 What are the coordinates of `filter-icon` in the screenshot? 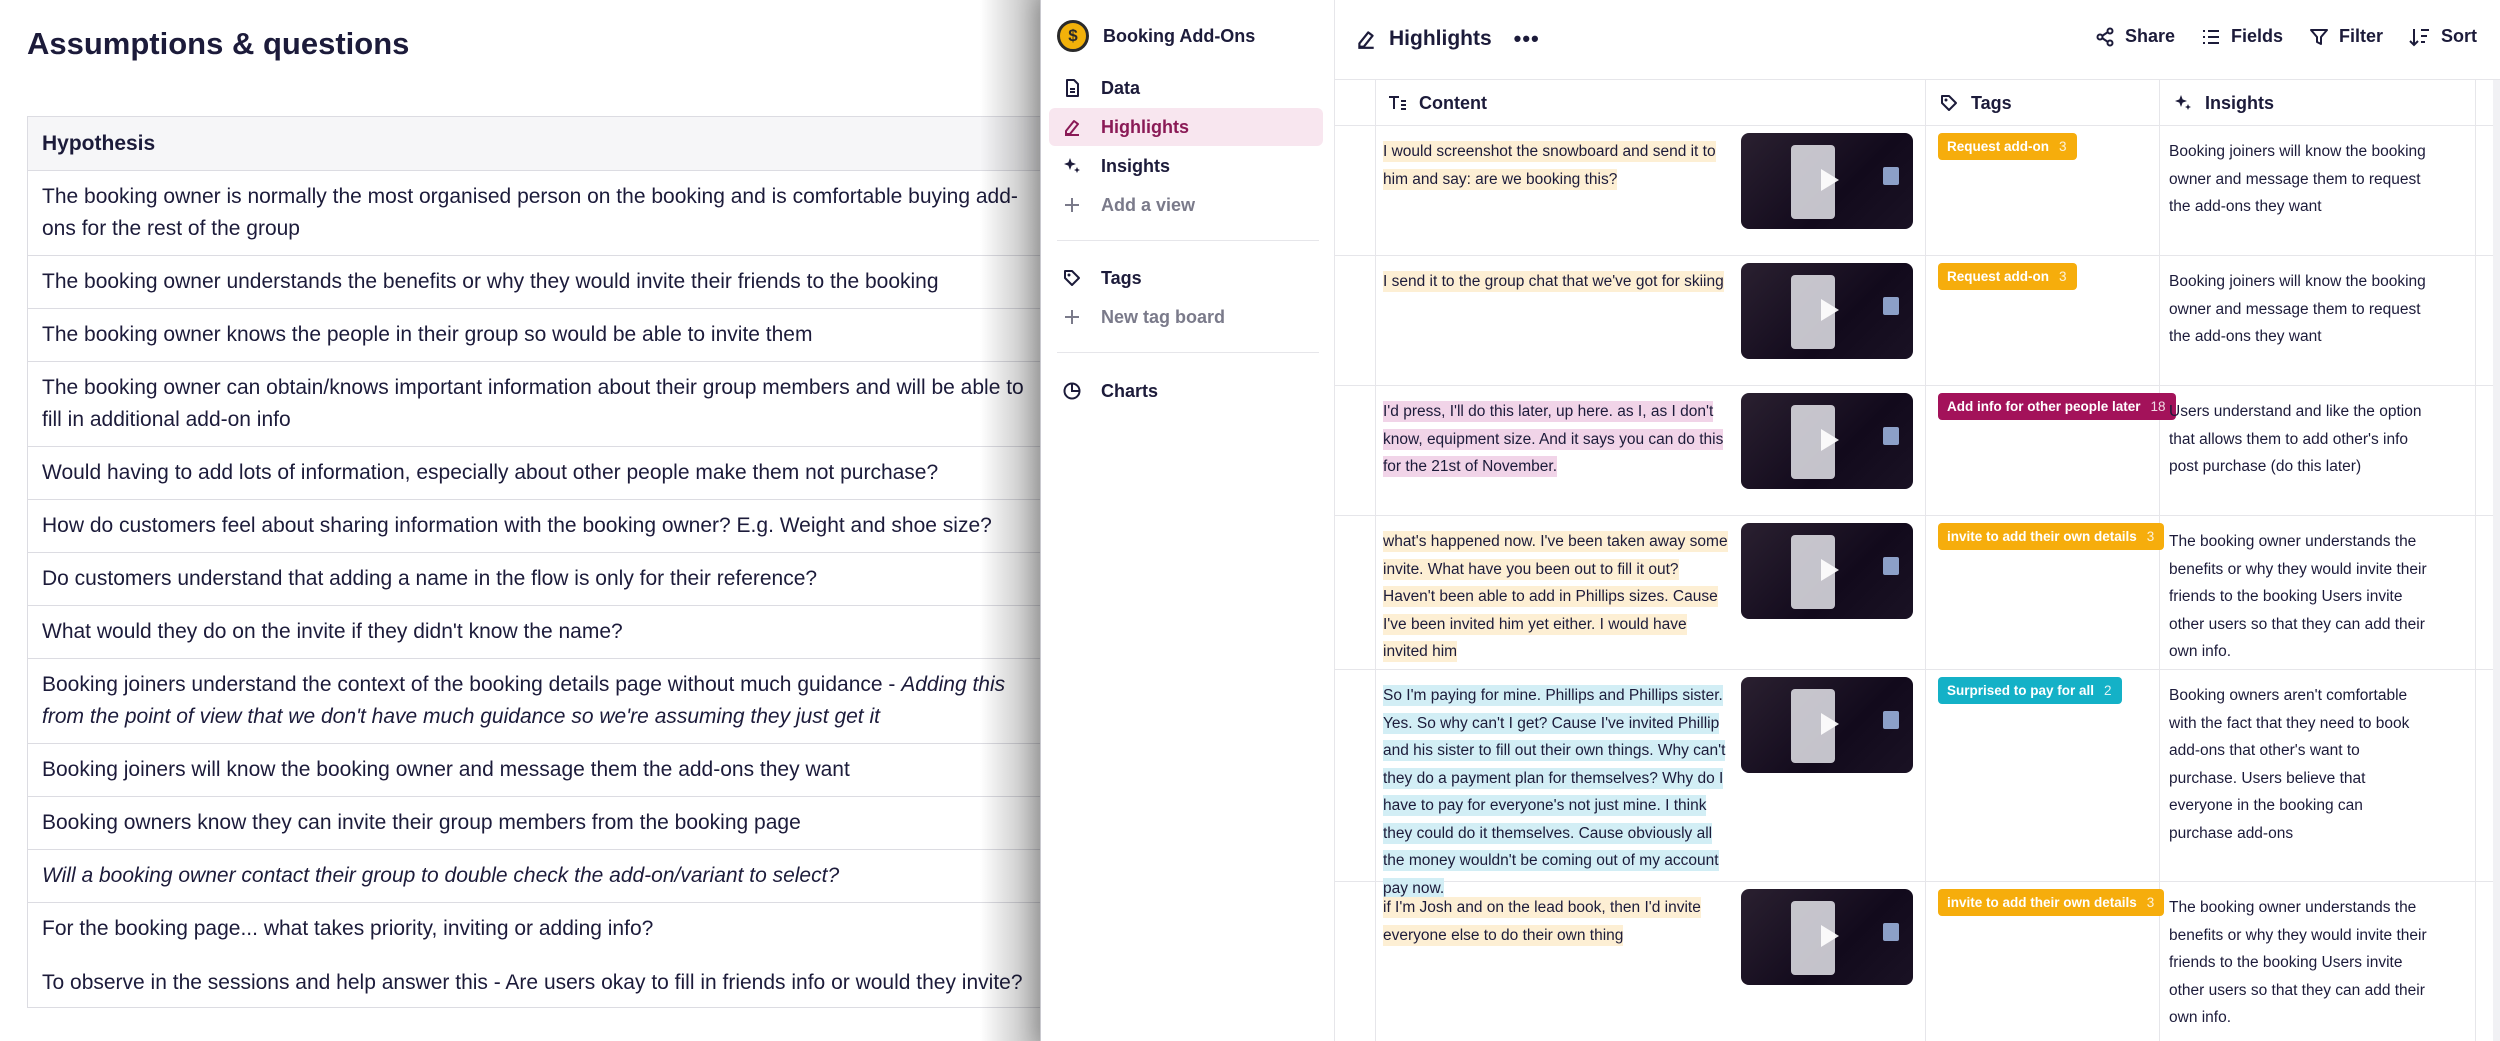 It's located at (2318, 36).